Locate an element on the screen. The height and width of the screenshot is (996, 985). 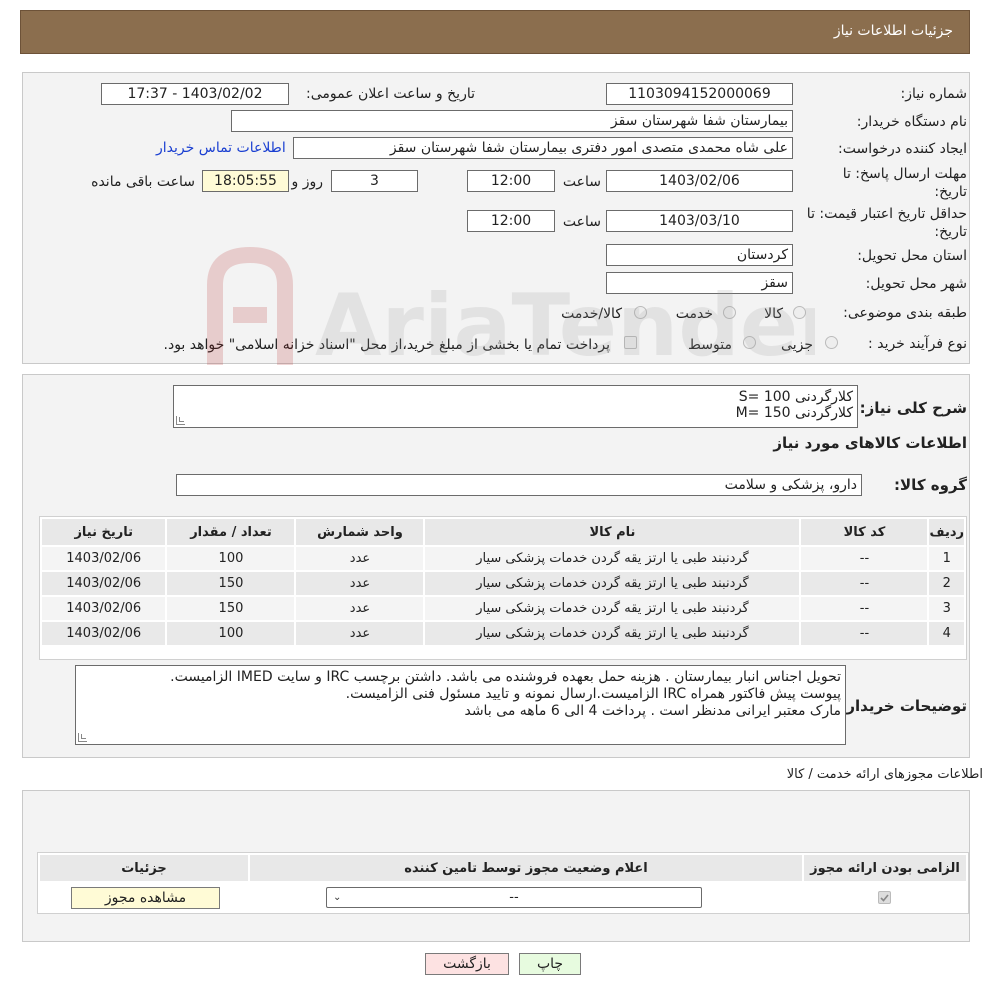
buyer-contact-link: اطلاعات تماس خریدار is located at coordinates (221, 148).